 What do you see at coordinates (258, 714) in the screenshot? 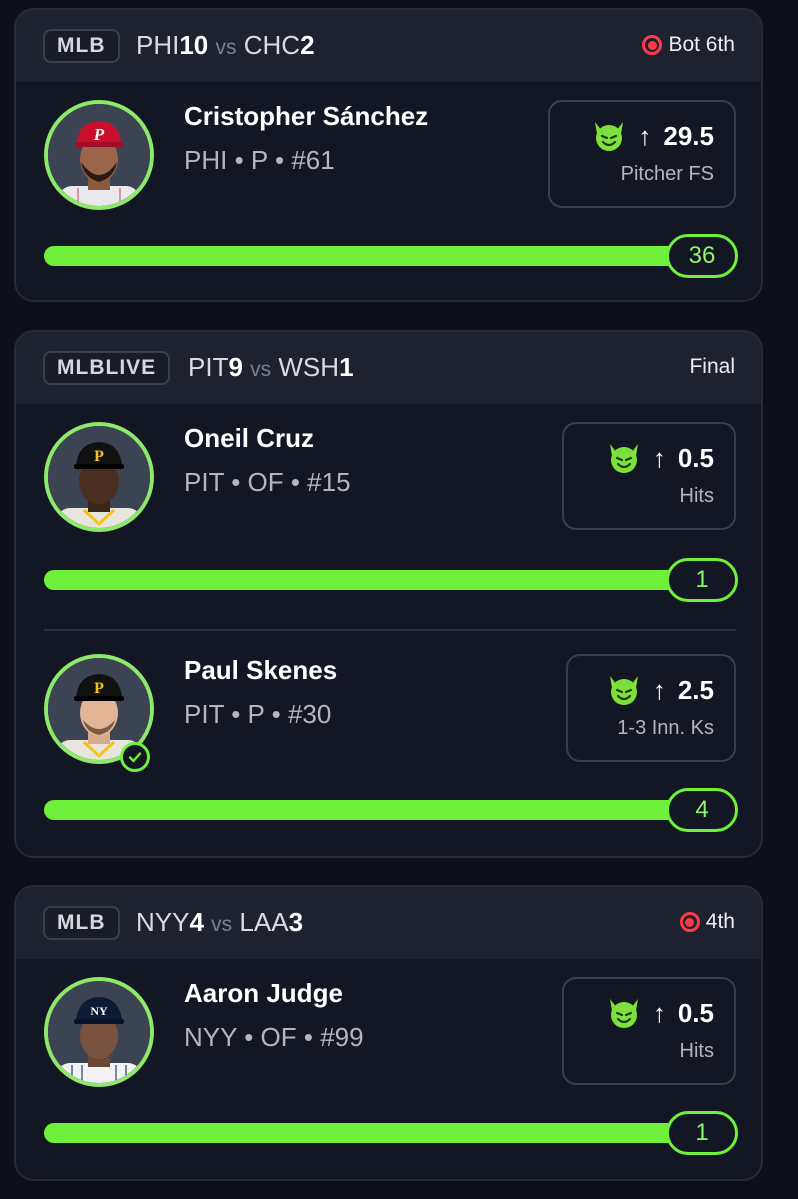
I see `player-info: PIT • P • #30` at bounding box center [258, 714].